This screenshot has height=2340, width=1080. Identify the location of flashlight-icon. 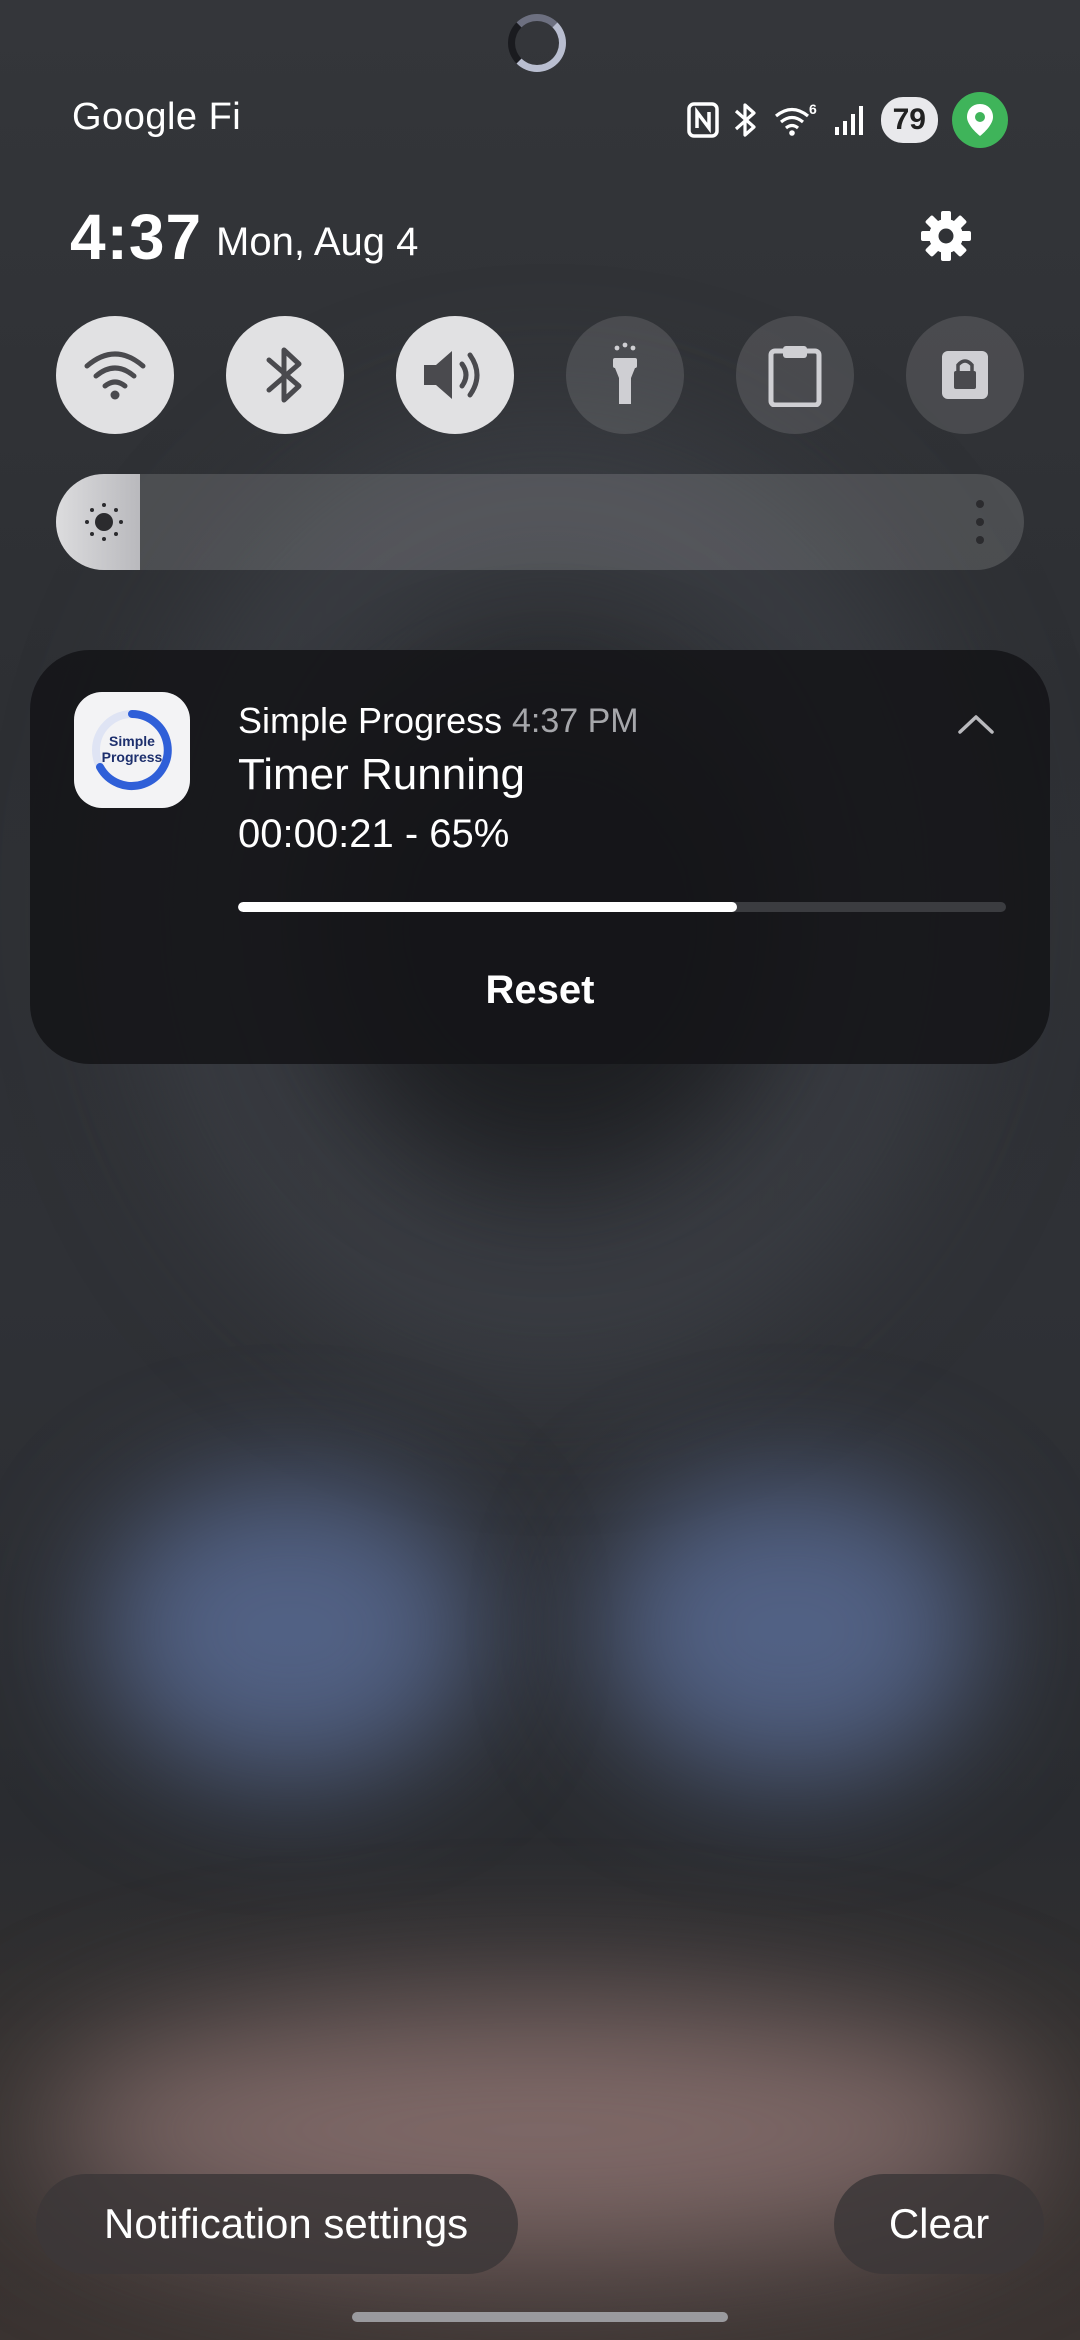
(625, 373).